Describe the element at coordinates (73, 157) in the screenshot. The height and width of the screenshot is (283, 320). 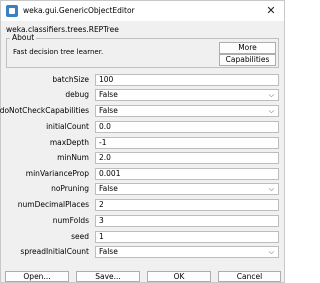
I see `param-label: minNum` at that location.